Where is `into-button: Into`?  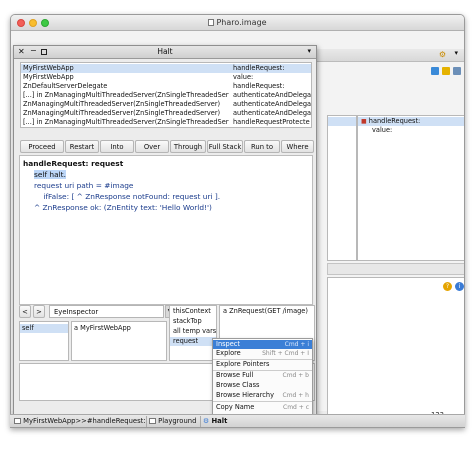 into-button: Into is located at coordinates (117, 146).